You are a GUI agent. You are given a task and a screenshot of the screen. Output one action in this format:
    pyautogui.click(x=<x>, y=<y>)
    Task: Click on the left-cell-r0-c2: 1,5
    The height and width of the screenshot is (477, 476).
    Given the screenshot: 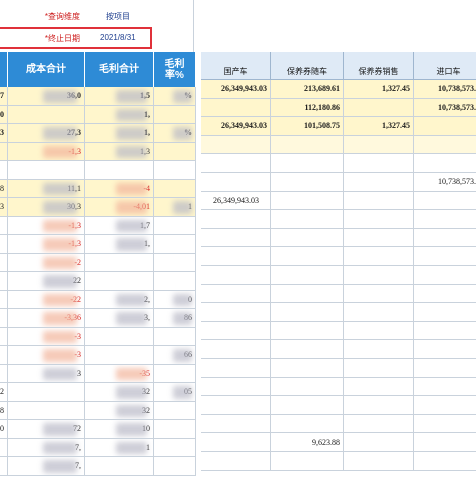 What is the action you would take?
    pyautogui.click(x=119, y=96)
    